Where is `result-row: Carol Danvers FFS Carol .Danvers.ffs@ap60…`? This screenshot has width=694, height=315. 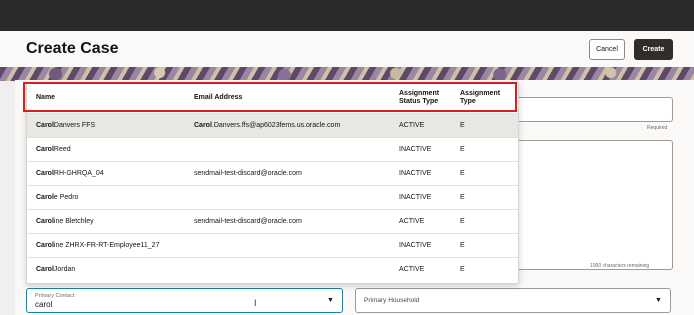 result-row: Carol Danvers FFS Carol .Danvers.ffs@ap60… is located at coordinates (272, 125).